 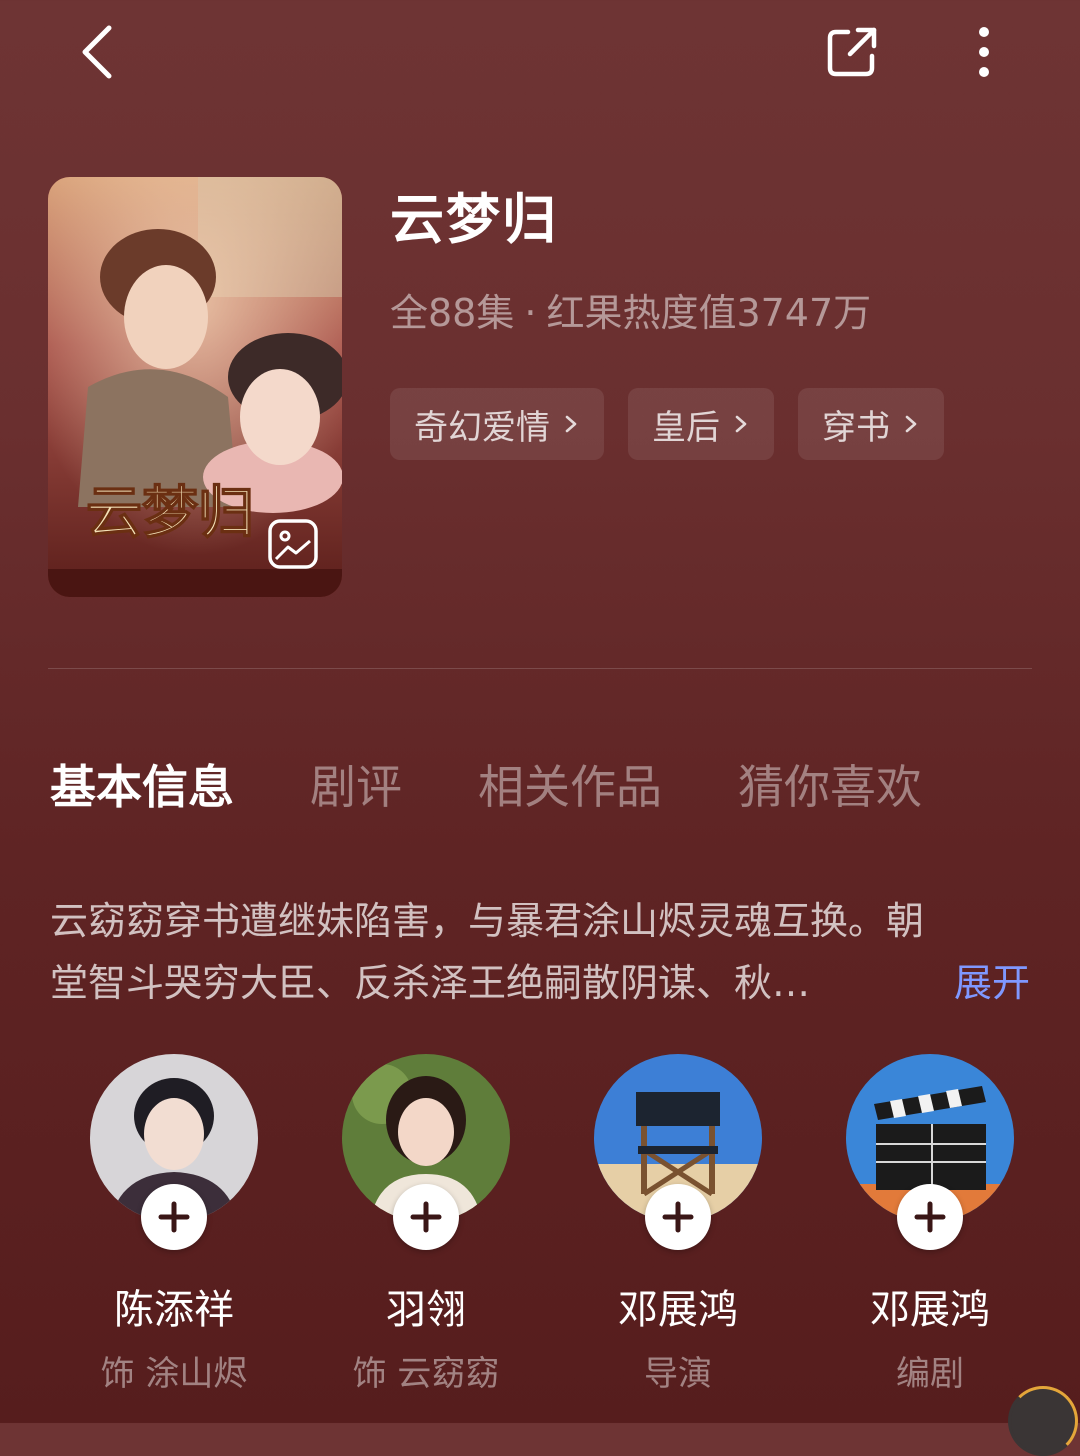 I want to click on cast-role: 饰 涂山烬, so click(x=174, y=1374).